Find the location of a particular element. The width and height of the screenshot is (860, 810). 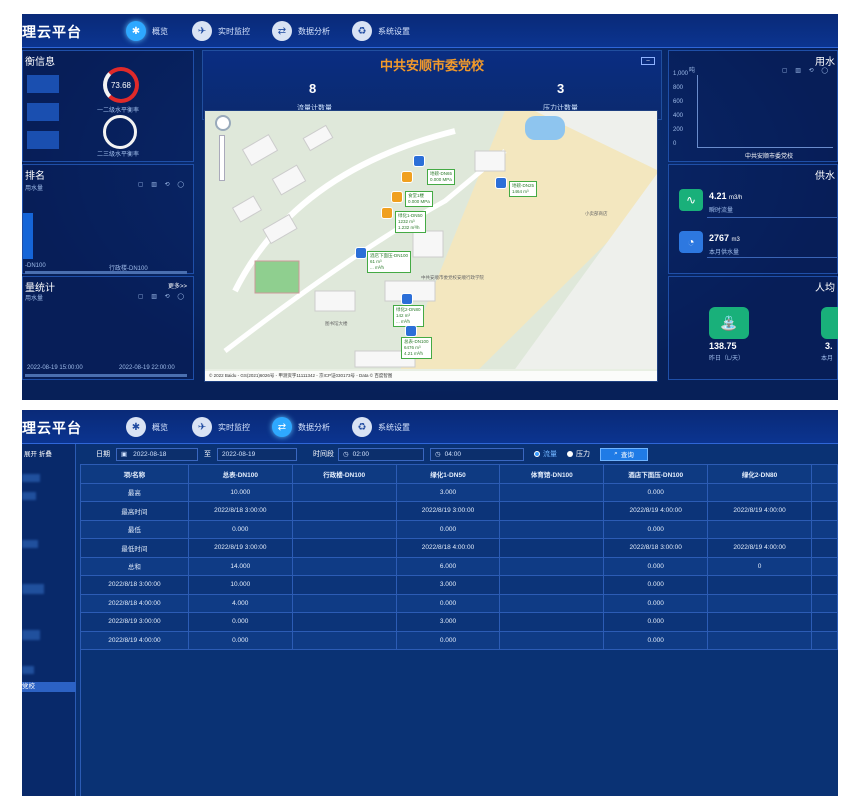

map-pan-control is located at coordinates (223, 123).